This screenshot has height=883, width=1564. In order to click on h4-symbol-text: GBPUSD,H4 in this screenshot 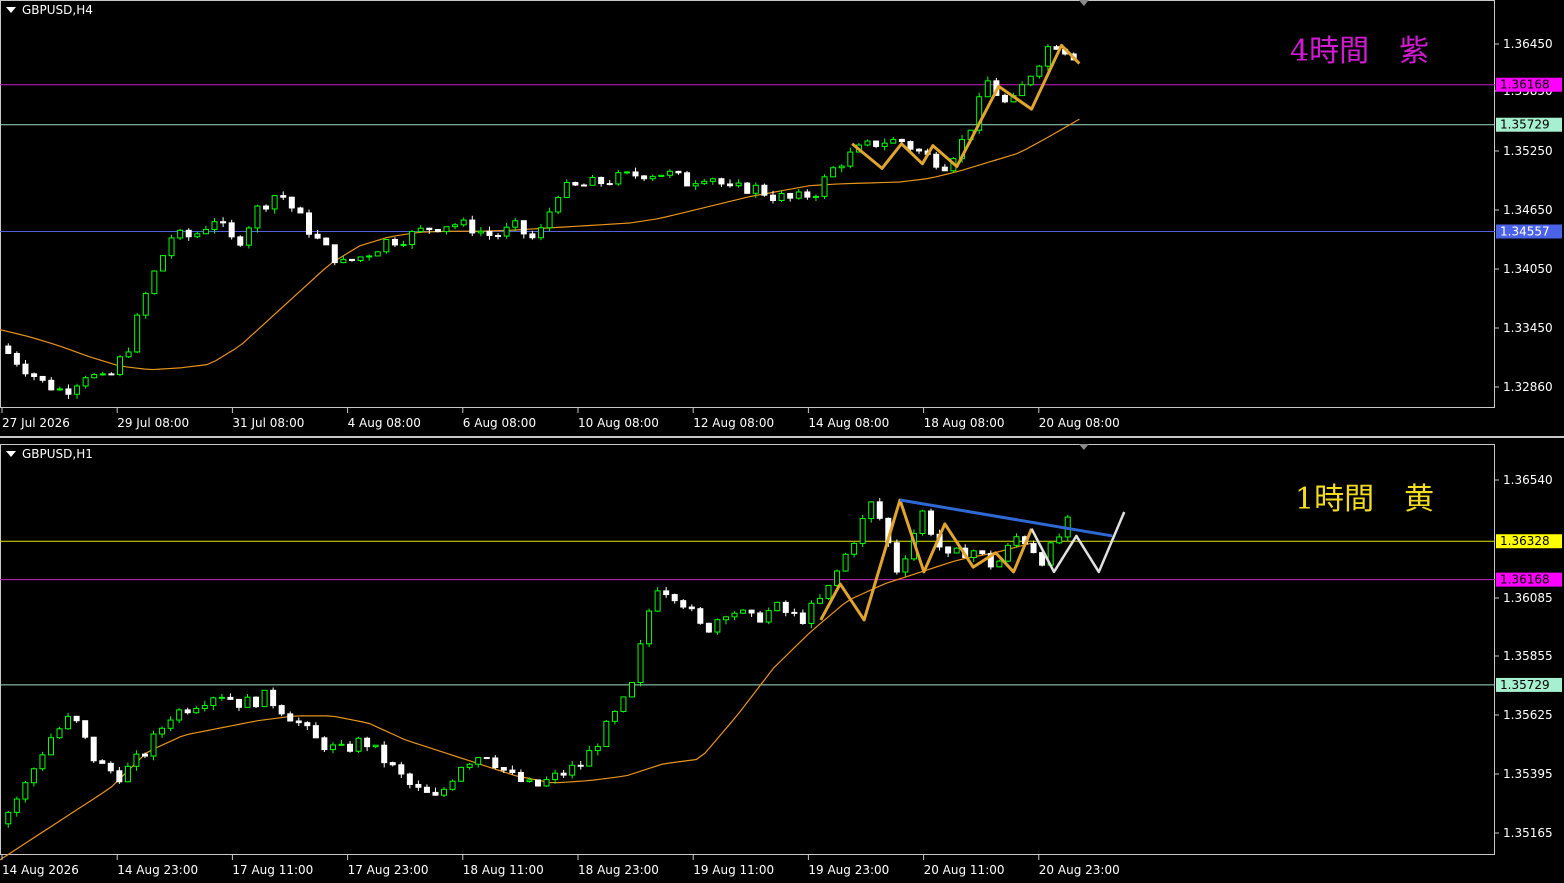, I will do `click(57, 10)`.